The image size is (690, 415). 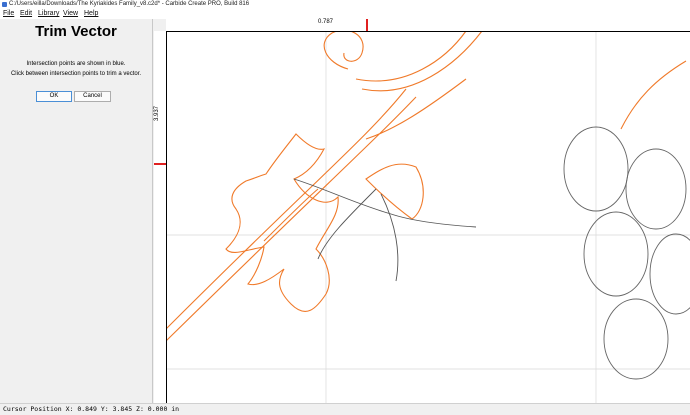 What do you see at coordinates (70, 14) in the screenshot?
I see `menu-view: View` at bounding box center [70, 14].